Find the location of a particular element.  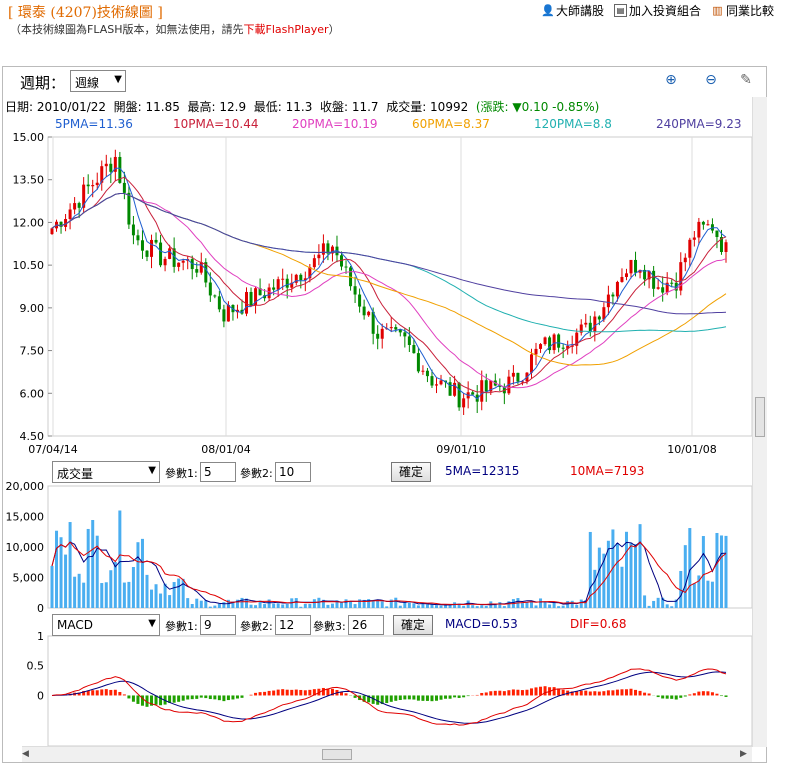

scroll-left-icon: ◀ is located at coordinates (27, 754).